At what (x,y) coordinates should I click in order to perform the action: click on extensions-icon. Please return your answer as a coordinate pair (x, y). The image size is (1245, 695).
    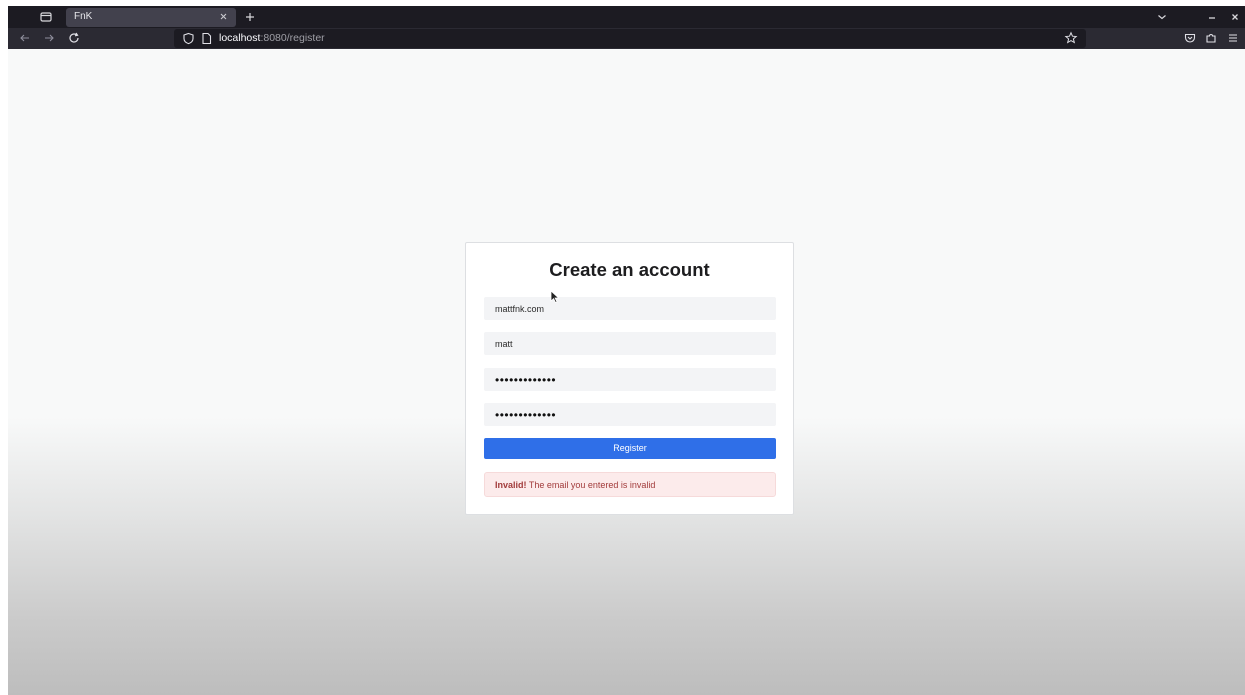
    Looking at the image, I should click on (1211, 38).